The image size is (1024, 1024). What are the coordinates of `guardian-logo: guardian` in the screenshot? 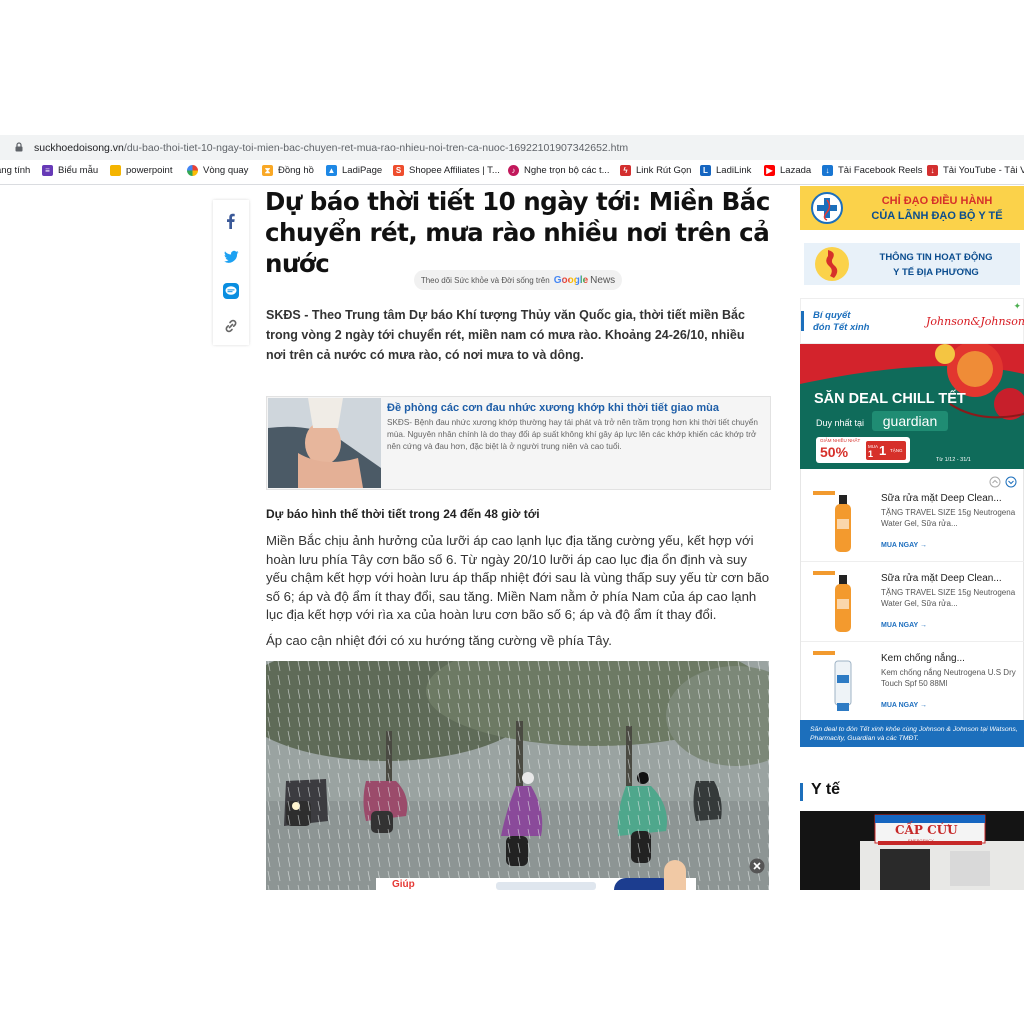 It's located at (910, 421).